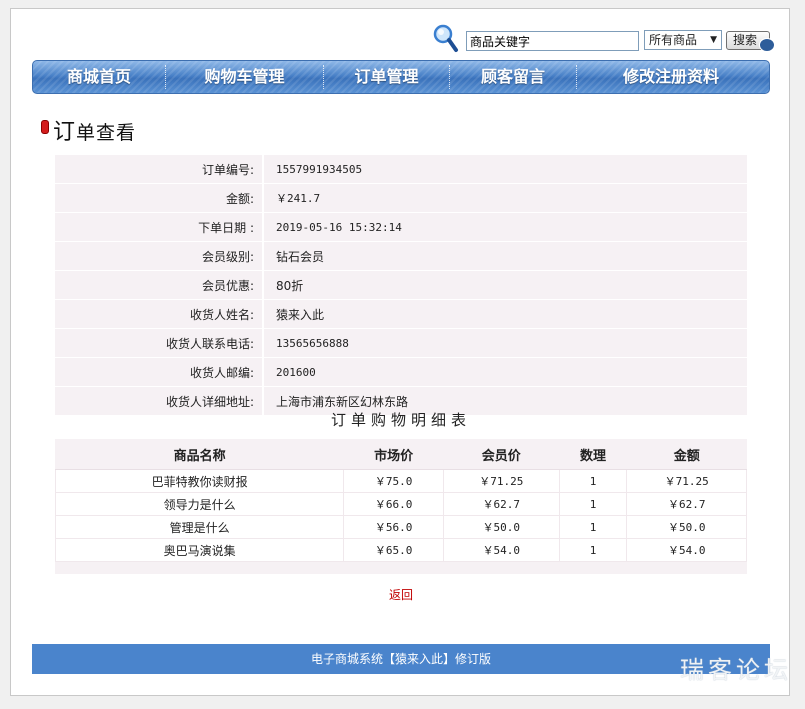  I want to click on column-header: 会员价, so click(501, 454).